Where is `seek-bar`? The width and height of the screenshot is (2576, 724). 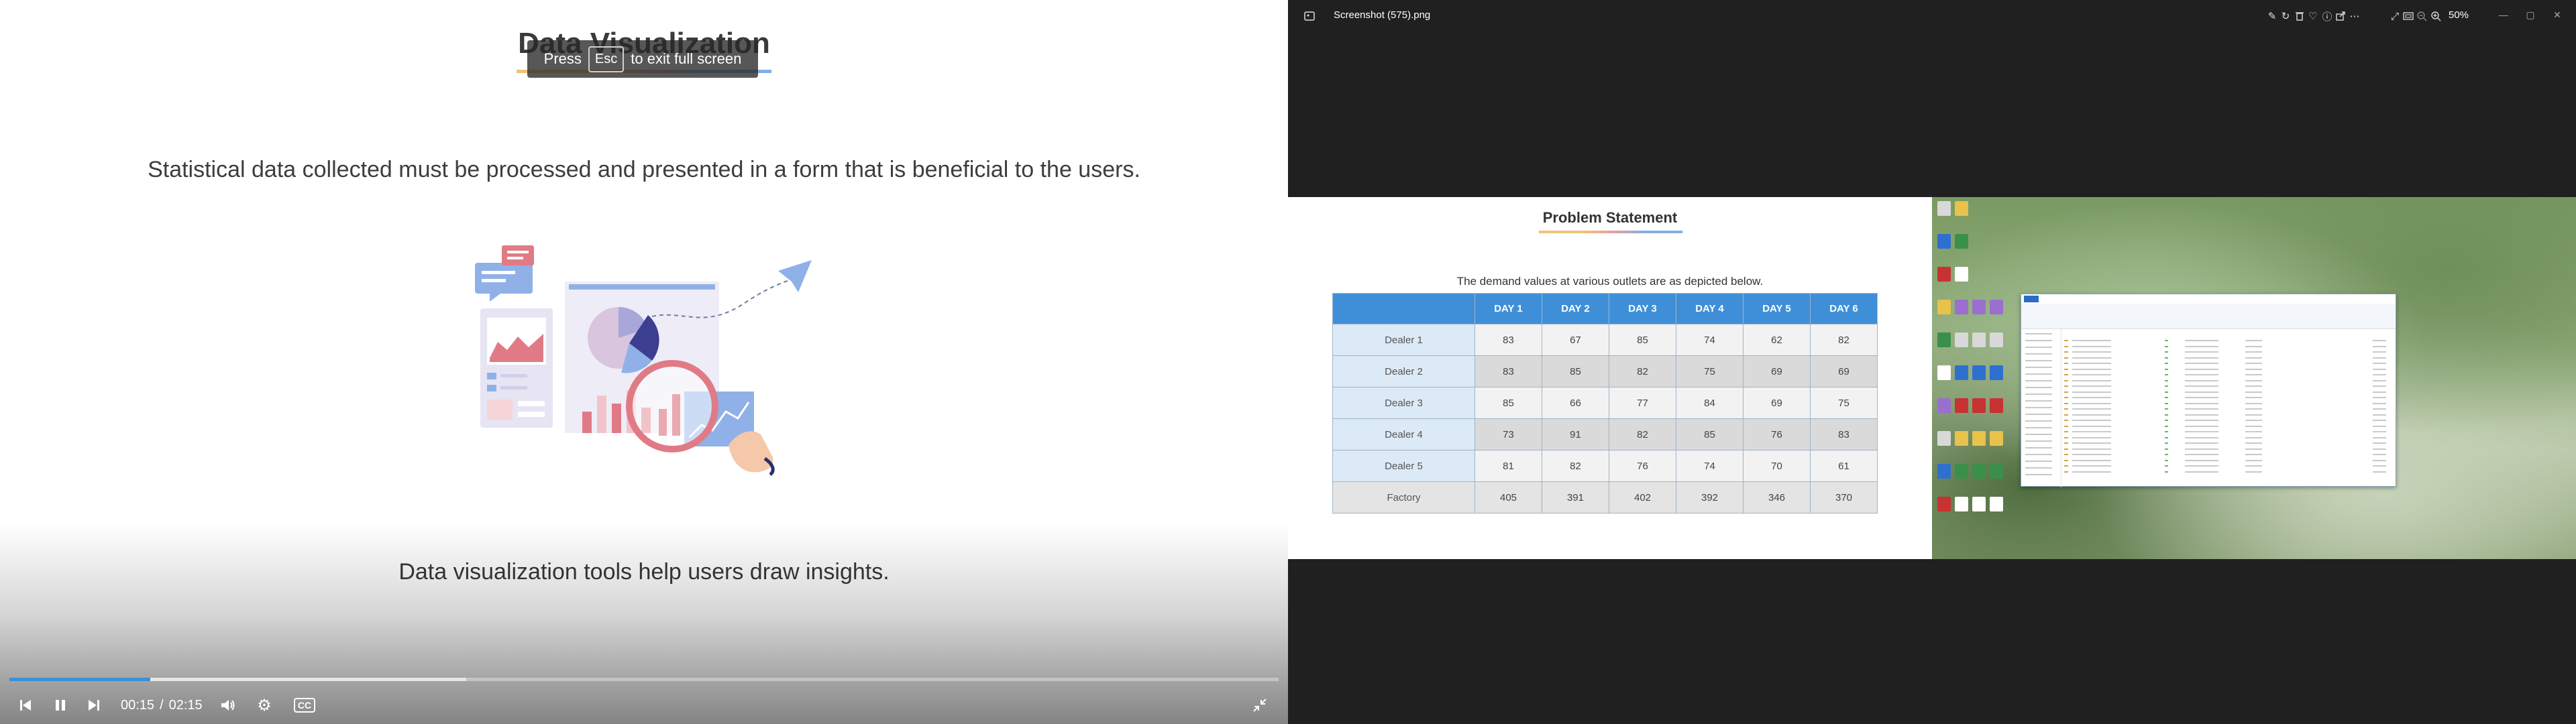 seek-bar is located at coordinates (644, 679).